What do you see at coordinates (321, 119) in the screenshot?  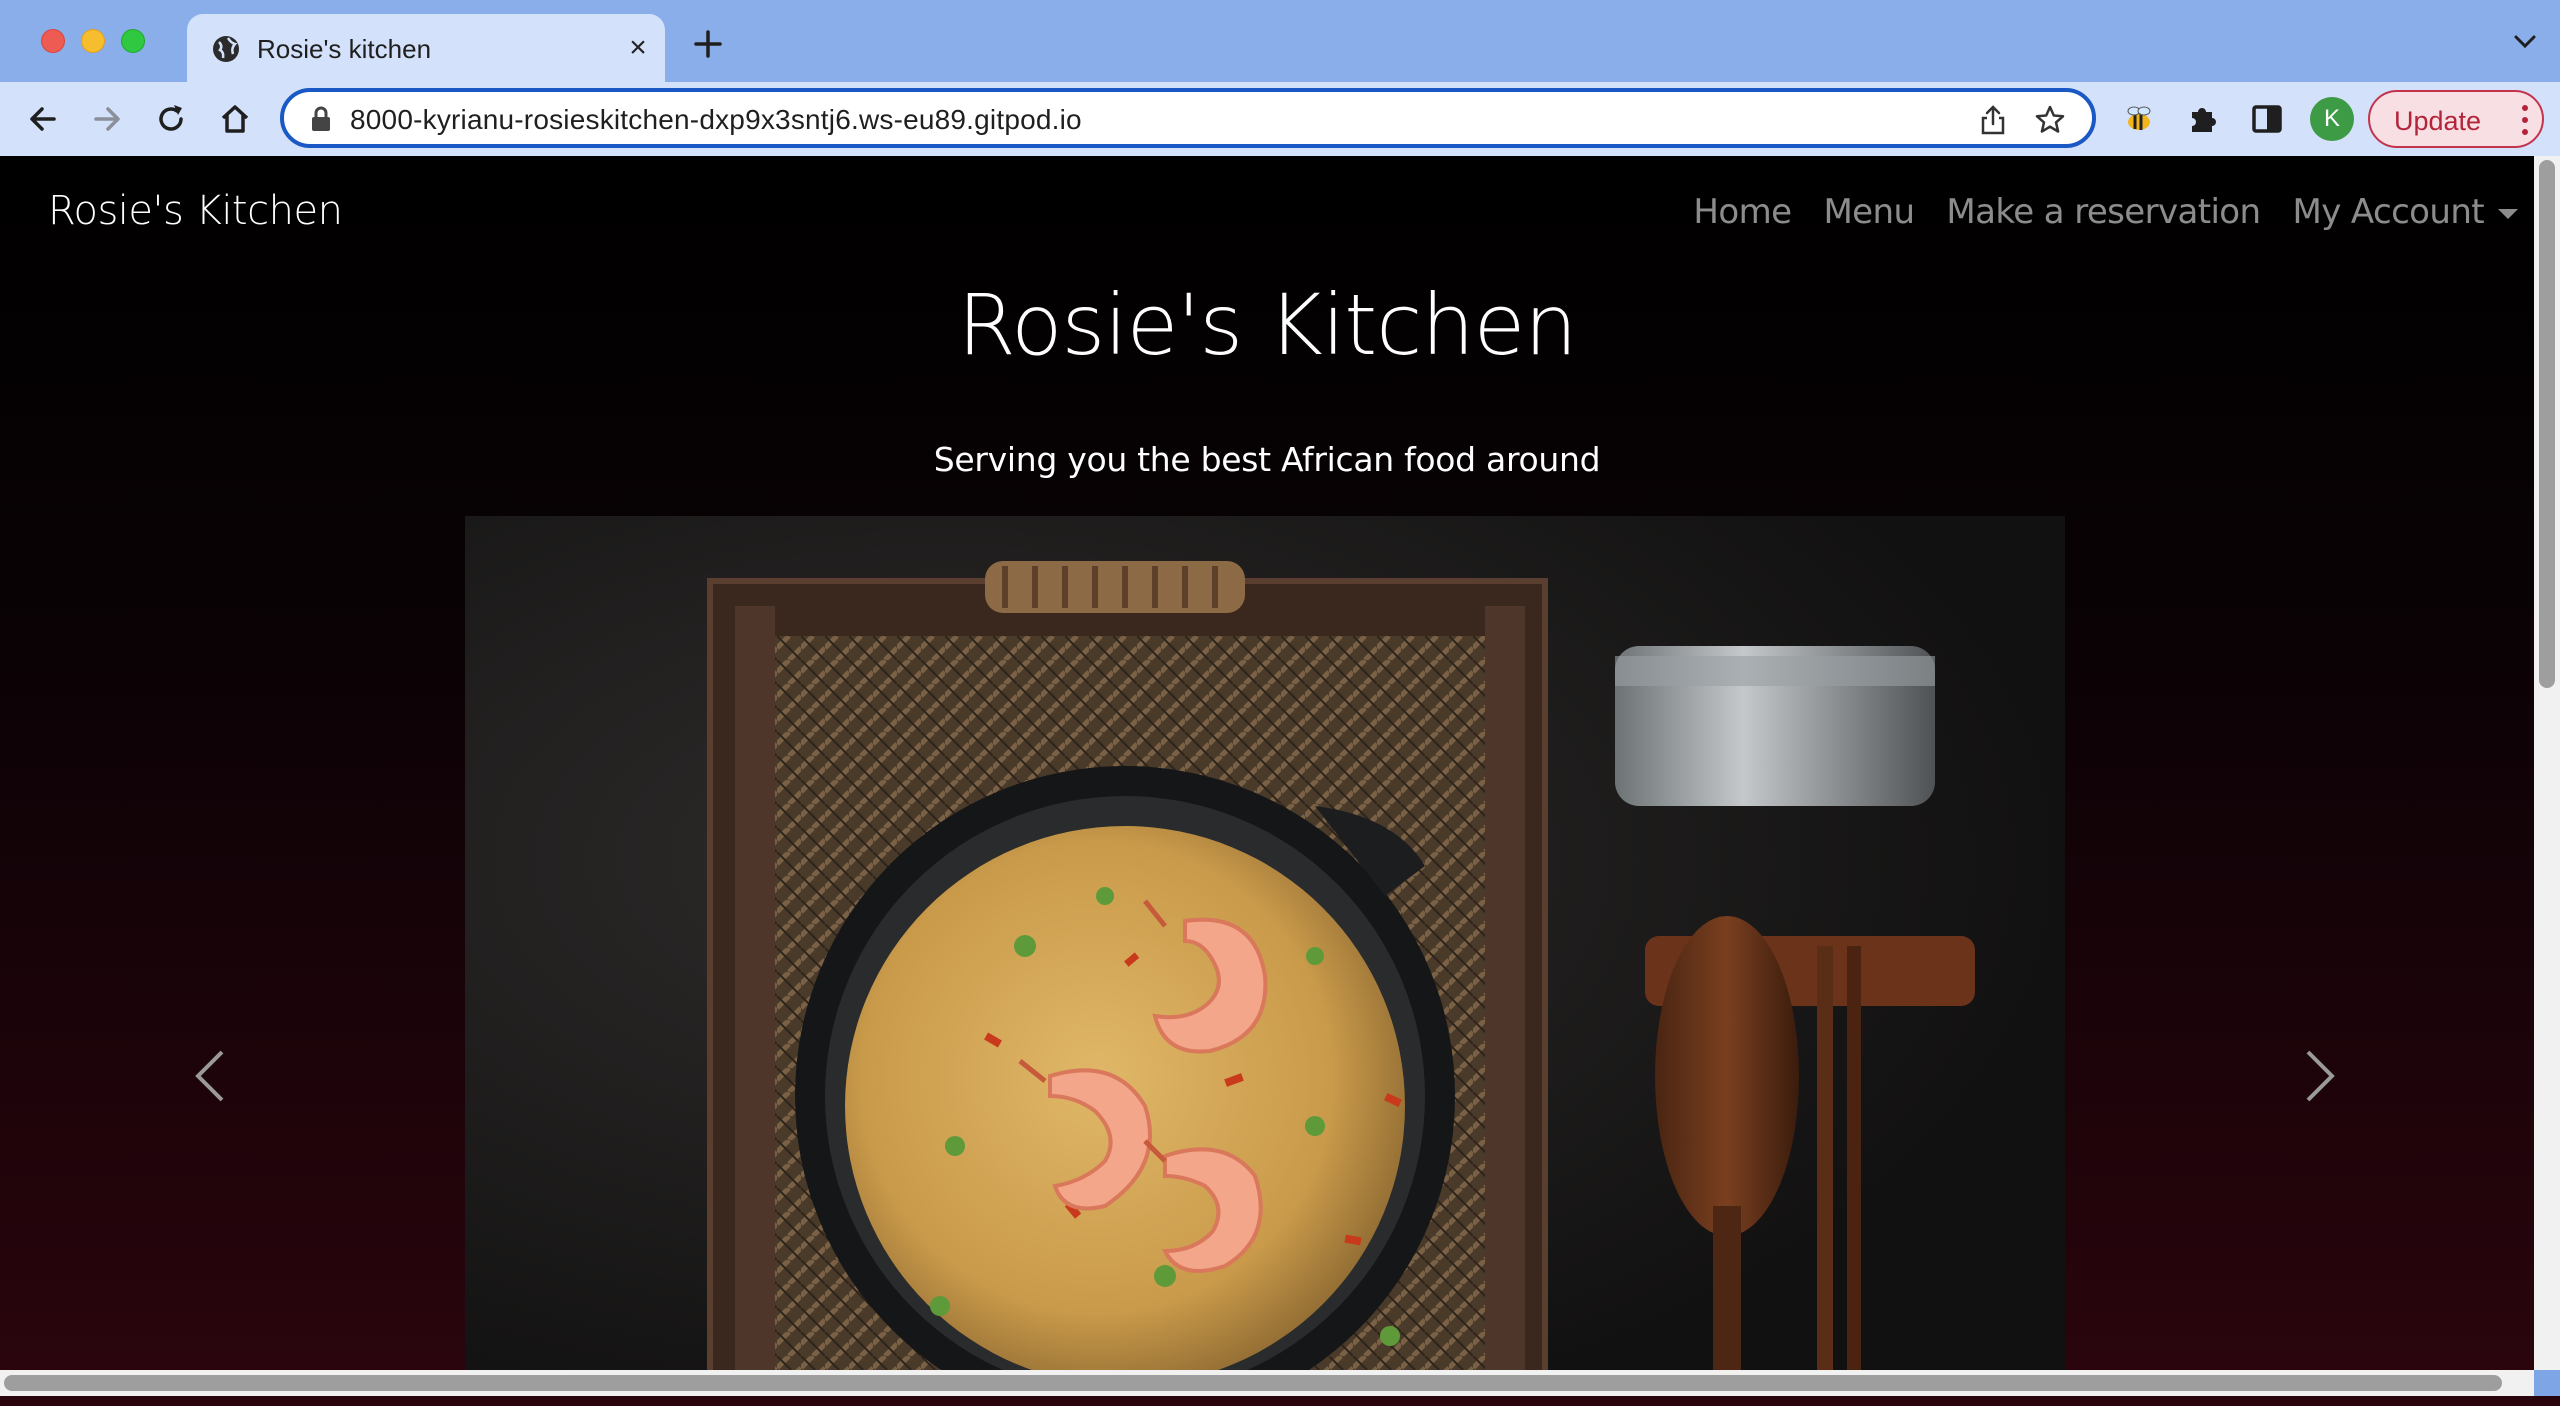 I see `lock-icon` at bounding box center [321, 119].